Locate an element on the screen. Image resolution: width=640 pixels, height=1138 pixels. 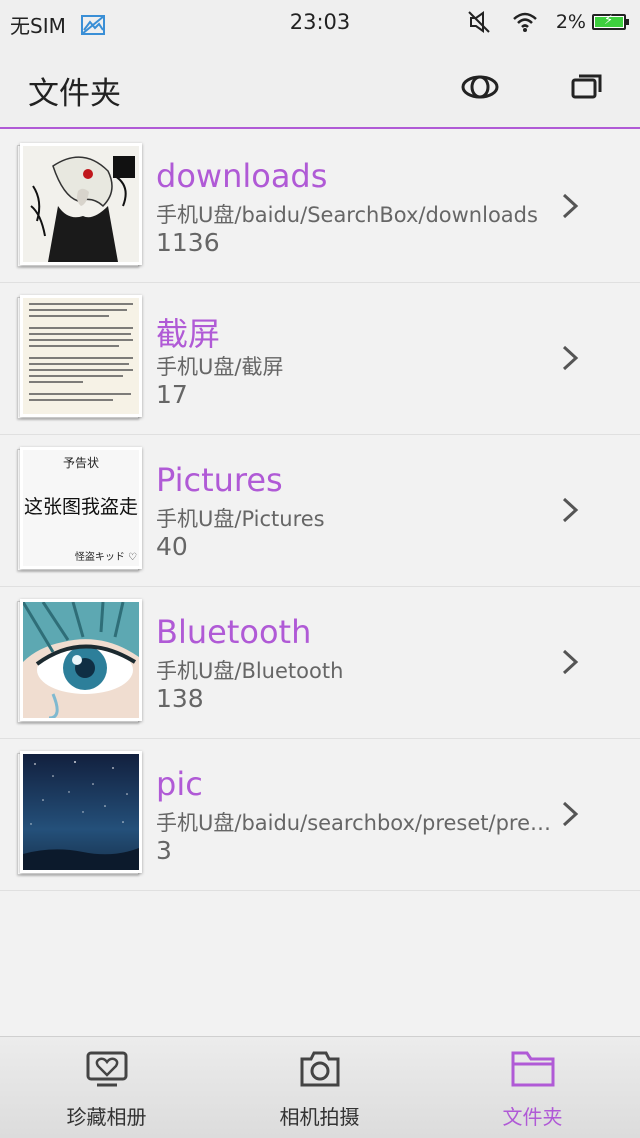
camera-icon is located at coordinates (319, 1069).